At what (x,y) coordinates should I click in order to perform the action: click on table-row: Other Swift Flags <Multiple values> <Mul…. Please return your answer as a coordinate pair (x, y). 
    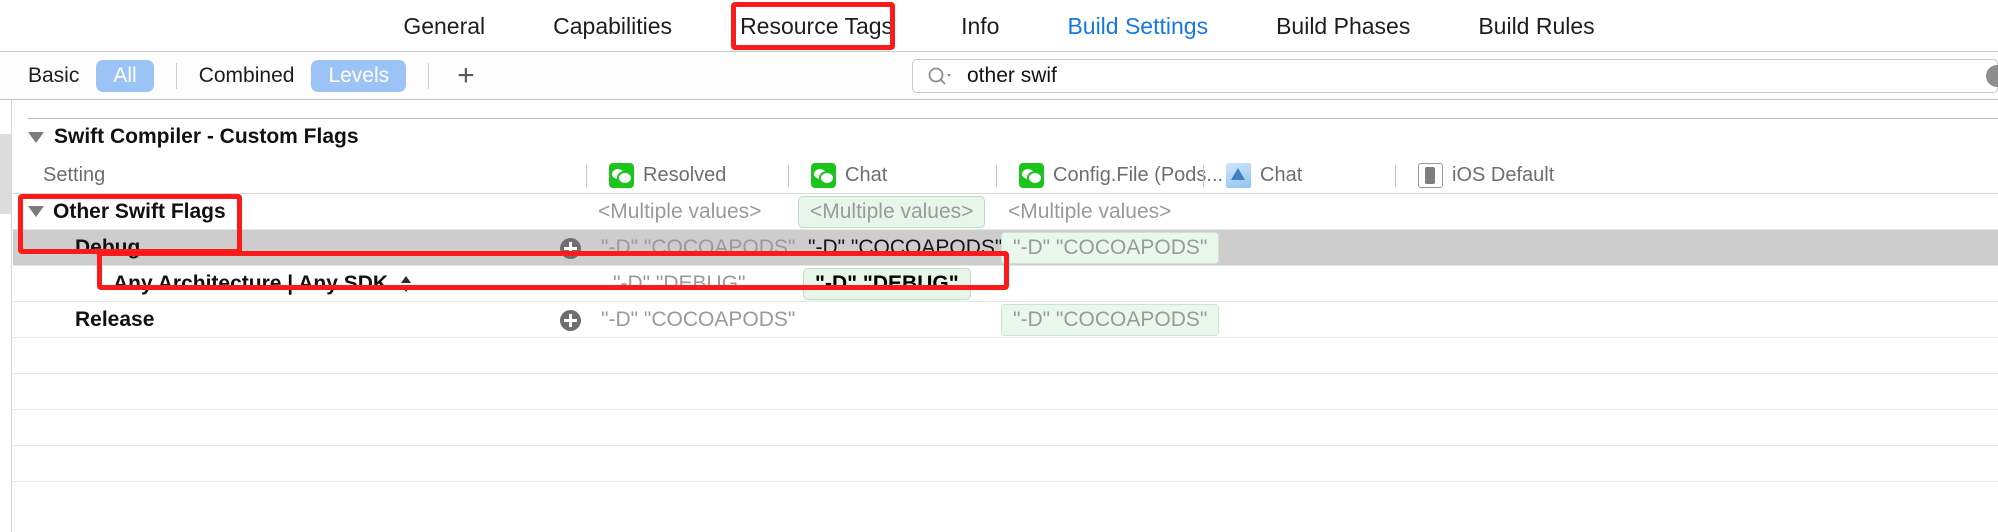
    Looking at the image, I should click on (1005, 212).